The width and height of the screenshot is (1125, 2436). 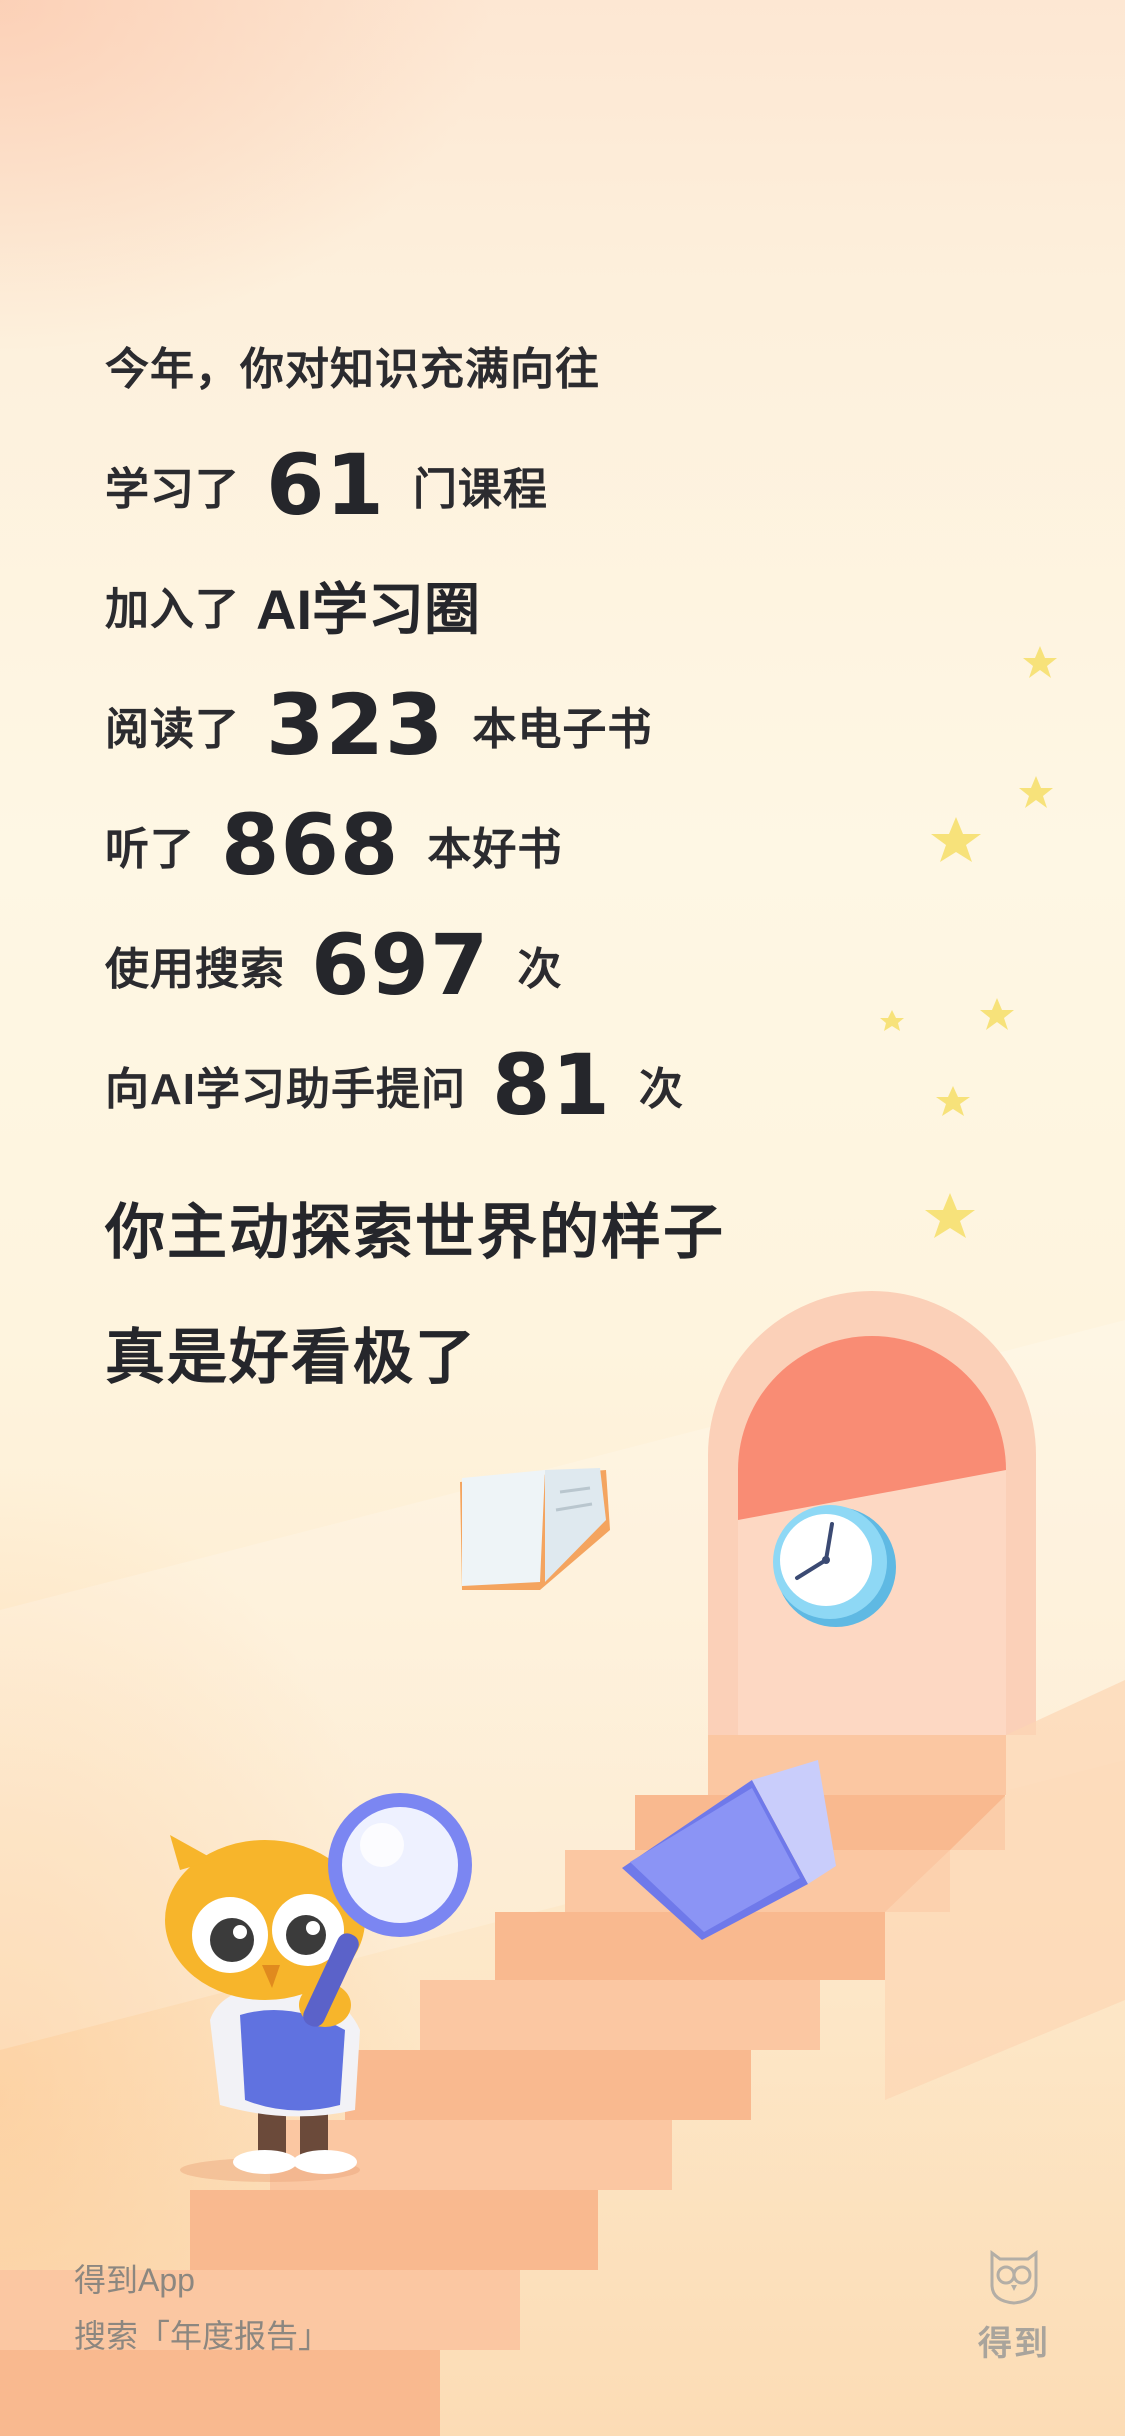 I want to click on owl-logo-icon, so click(x=1014, y=2277).